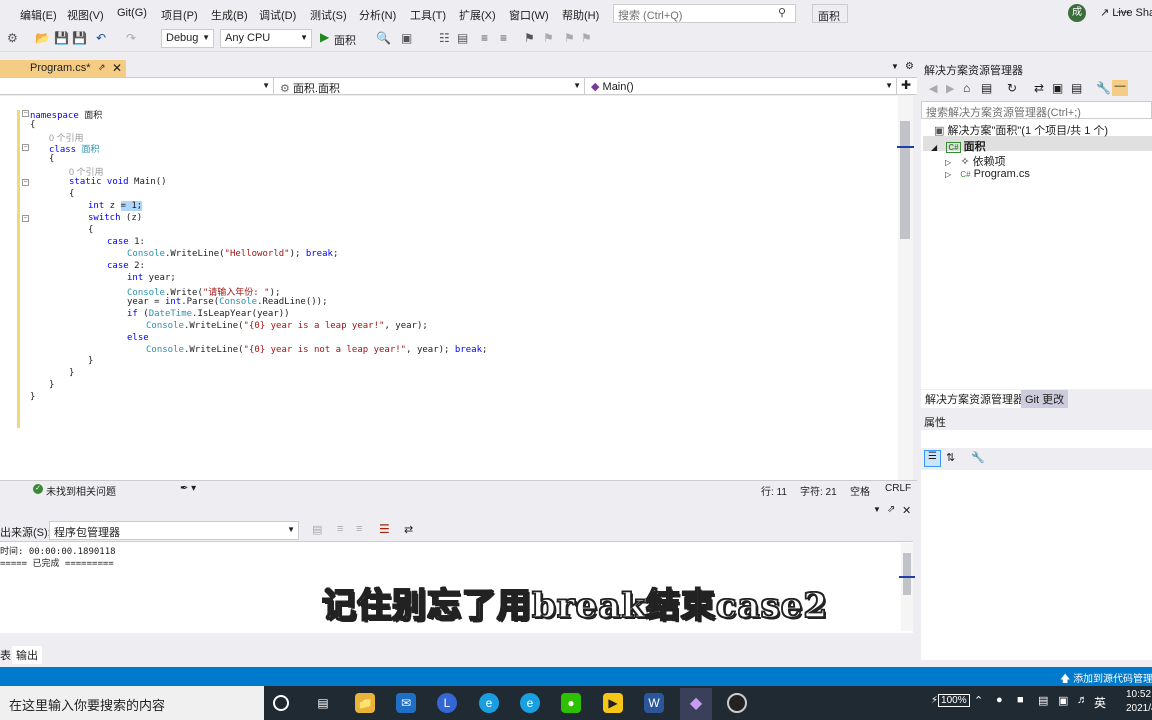 The width and height of the screenshot is (1152, 720). Describe the element at coordinates (529, 15) in the screenshot. I see `menu-window: 窗口(W)` at that location.